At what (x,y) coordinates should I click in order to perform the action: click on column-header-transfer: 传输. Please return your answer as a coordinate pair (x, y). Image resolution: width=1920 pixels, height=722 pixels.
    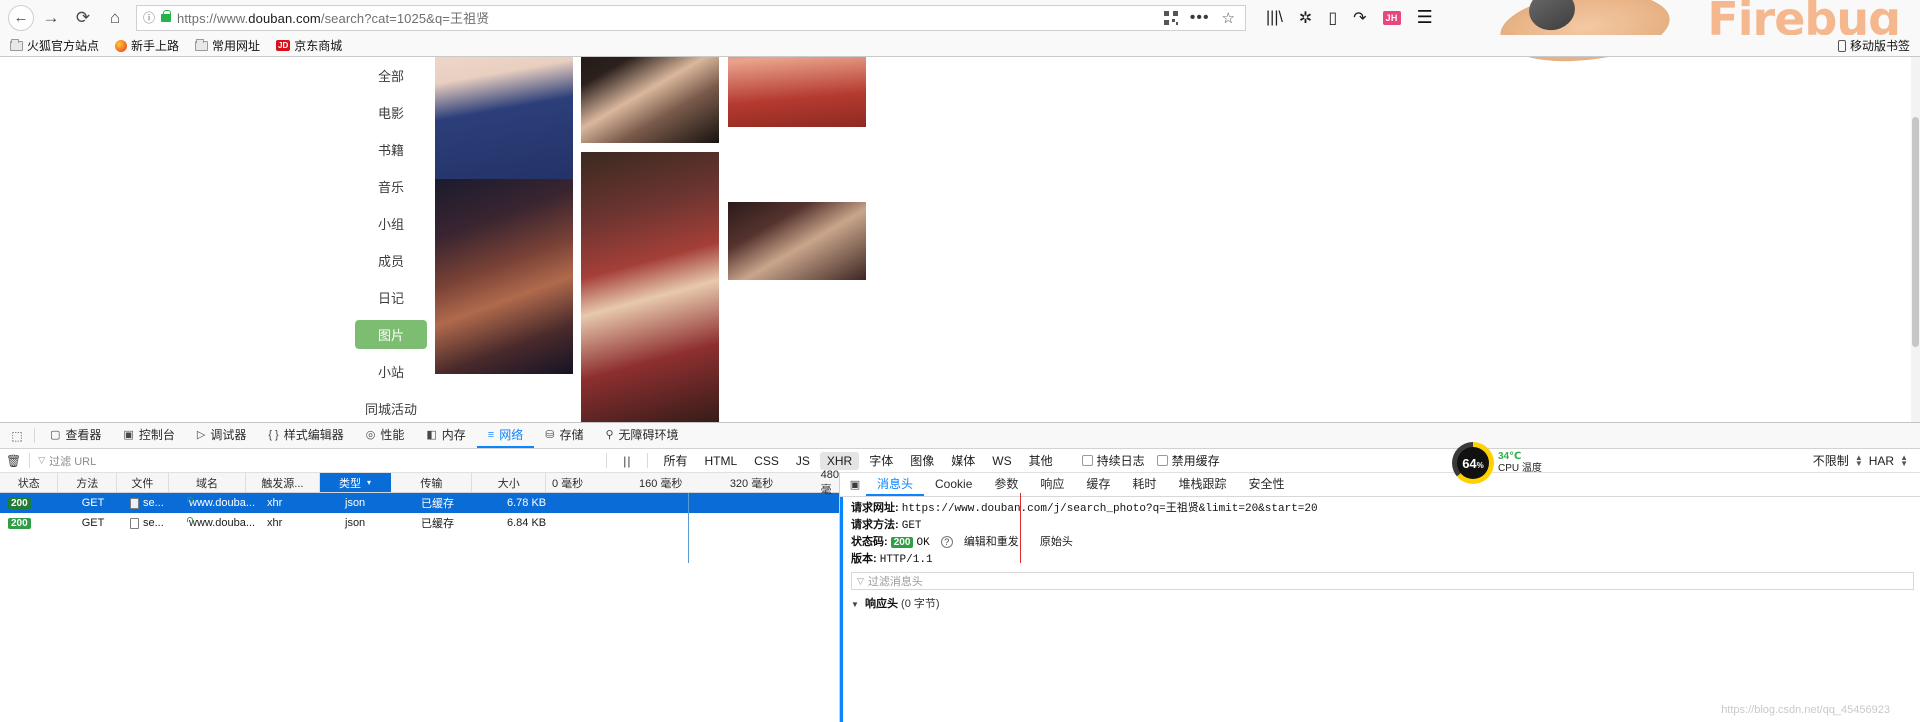
    Looking at the image, I should click on (432, 482).